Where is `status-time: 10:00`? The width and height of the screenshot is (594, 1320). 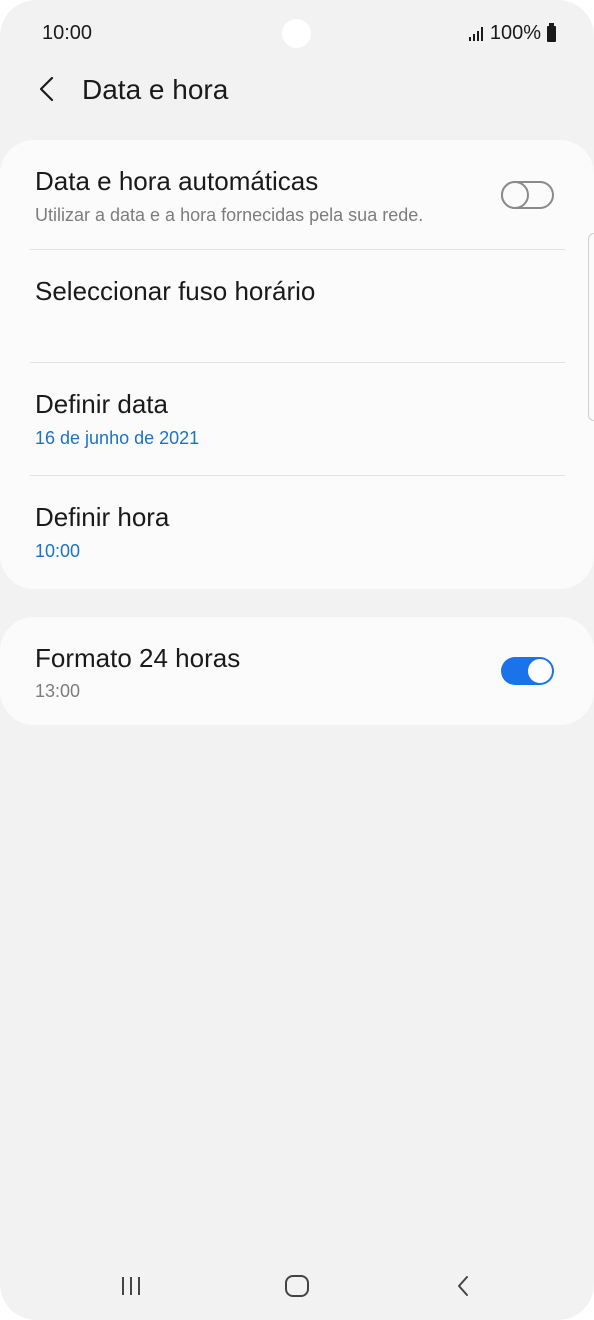 status-time: 10:00 is located at coordinates (67, 33).